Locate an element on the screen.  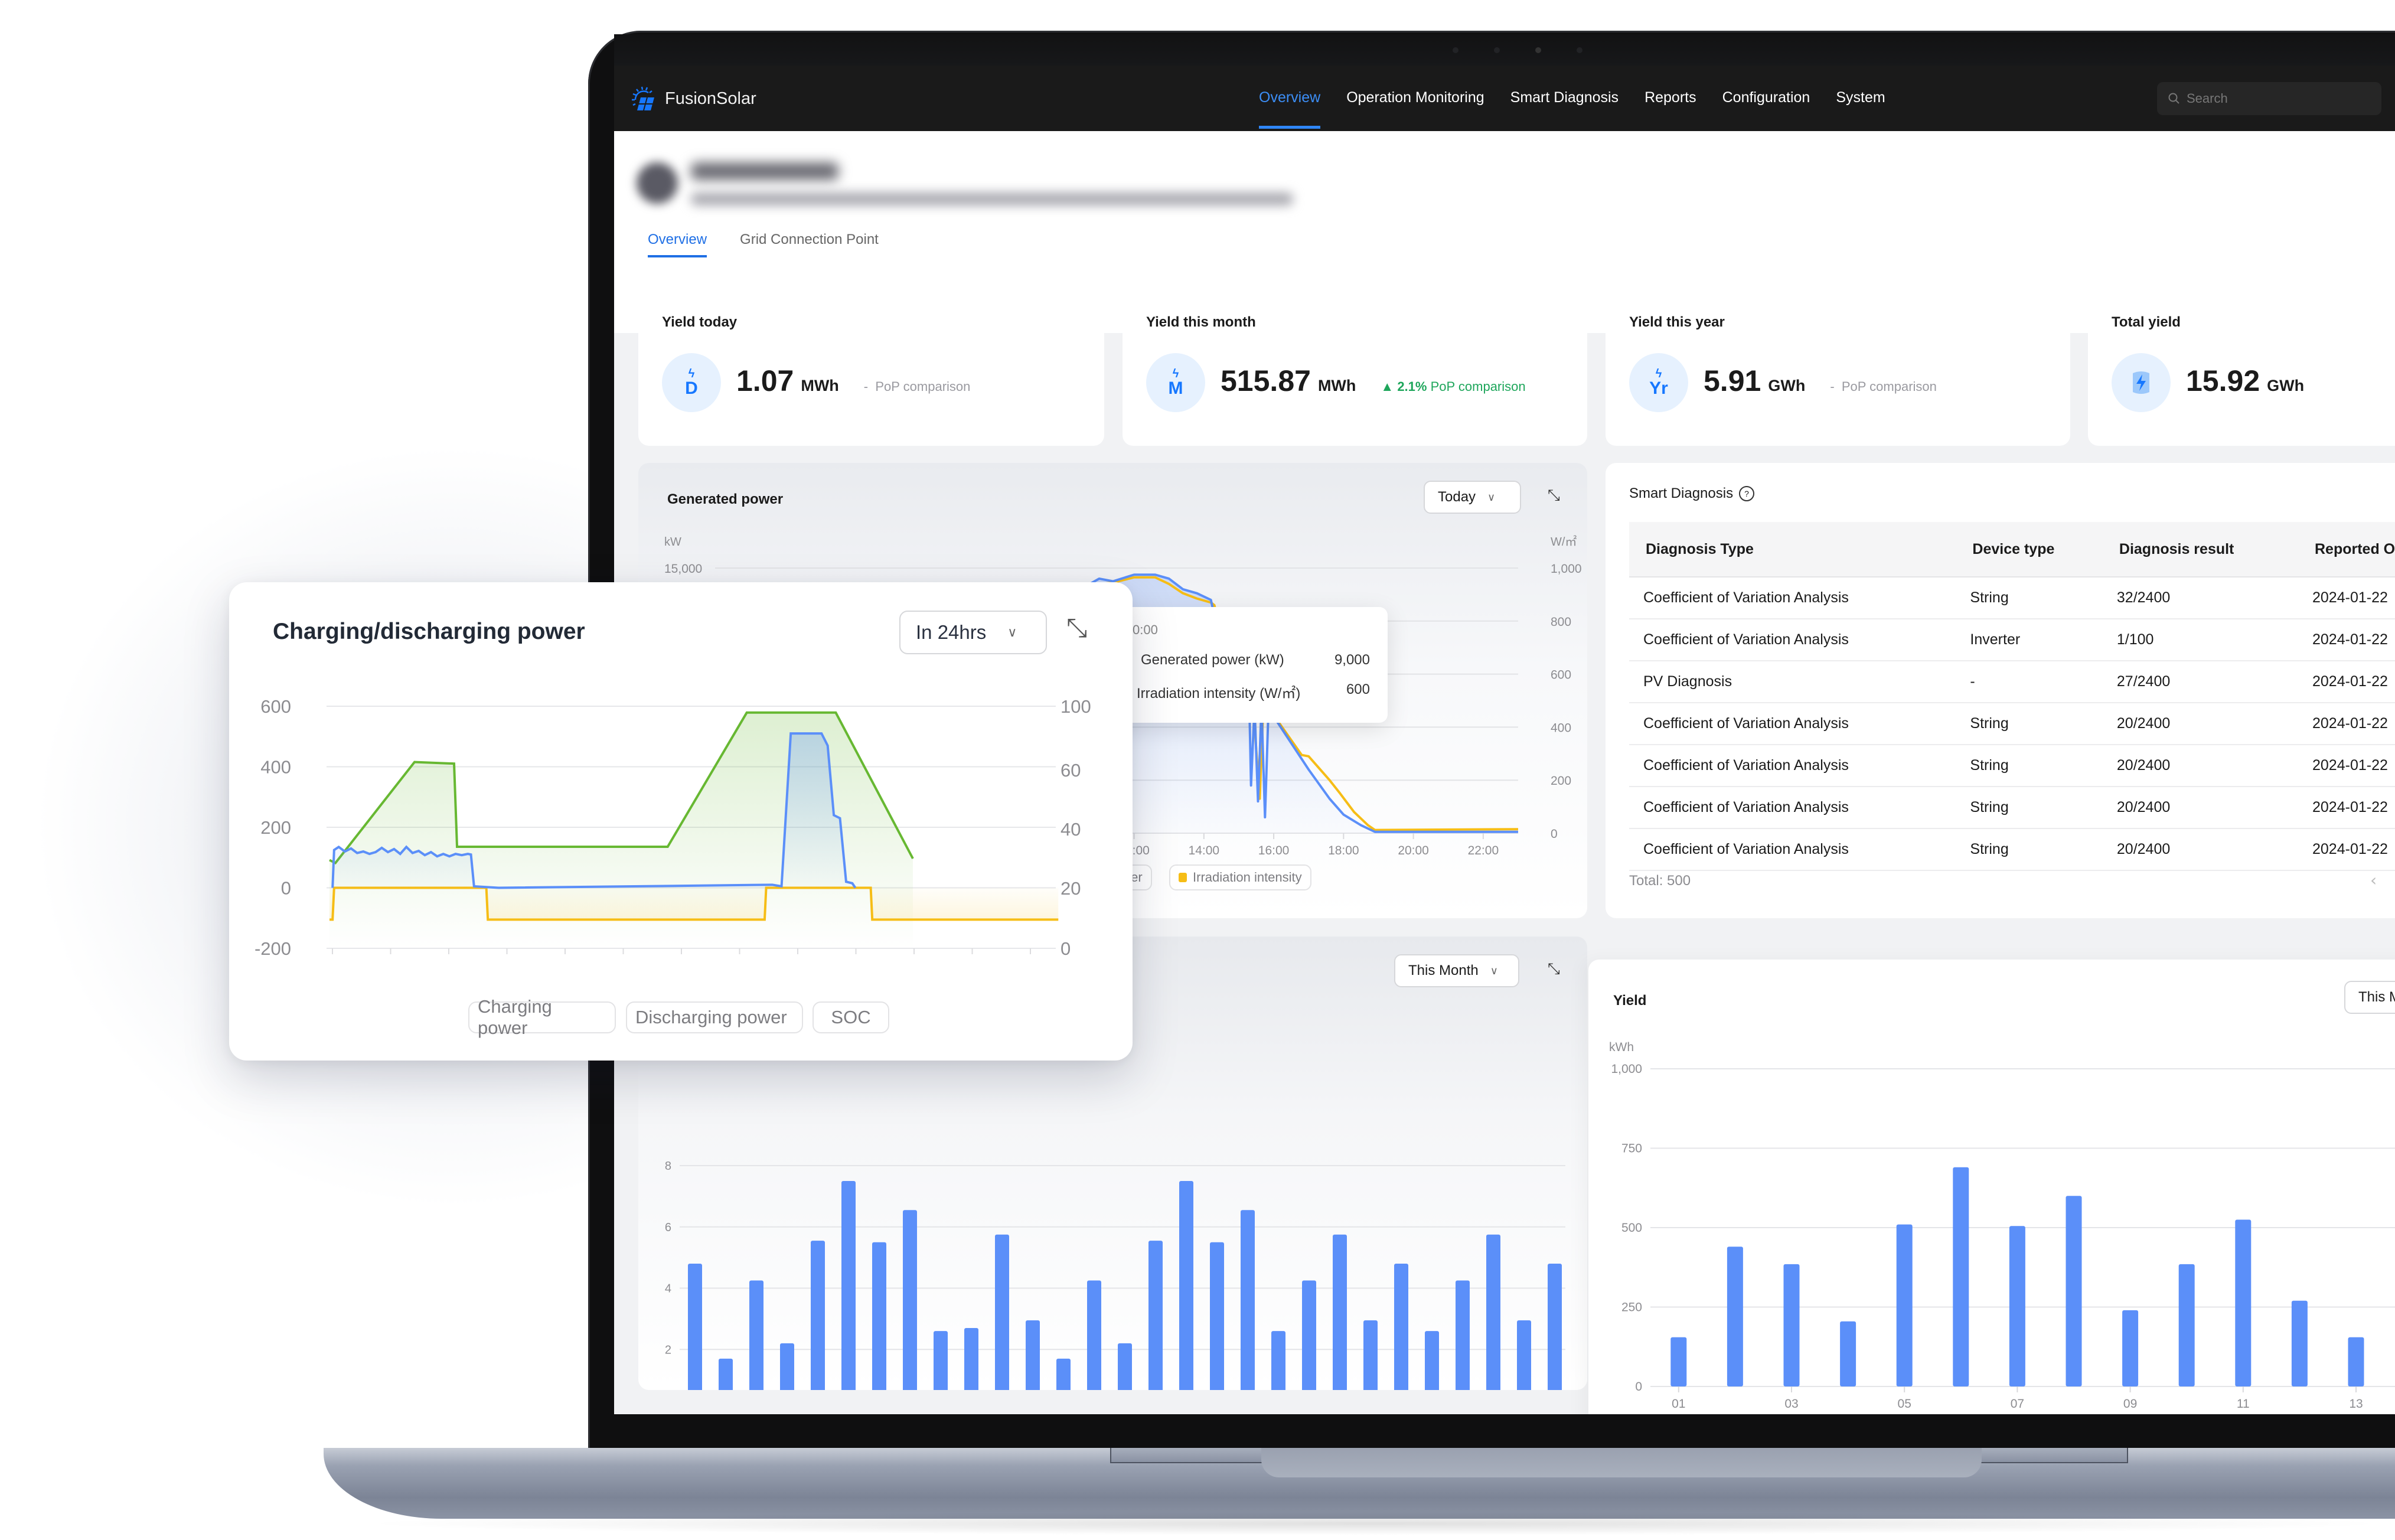
y-tick-label: 0 is located at coordinates (1639, 1387).